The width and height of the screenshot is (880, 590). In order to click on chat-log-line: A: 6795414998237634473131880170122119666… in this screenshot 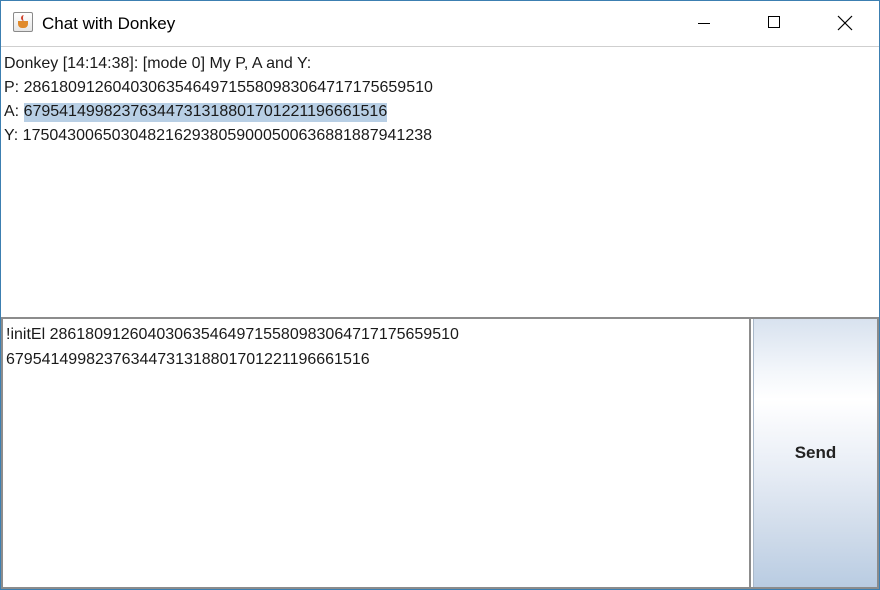, I will do `click(441, 112)`.